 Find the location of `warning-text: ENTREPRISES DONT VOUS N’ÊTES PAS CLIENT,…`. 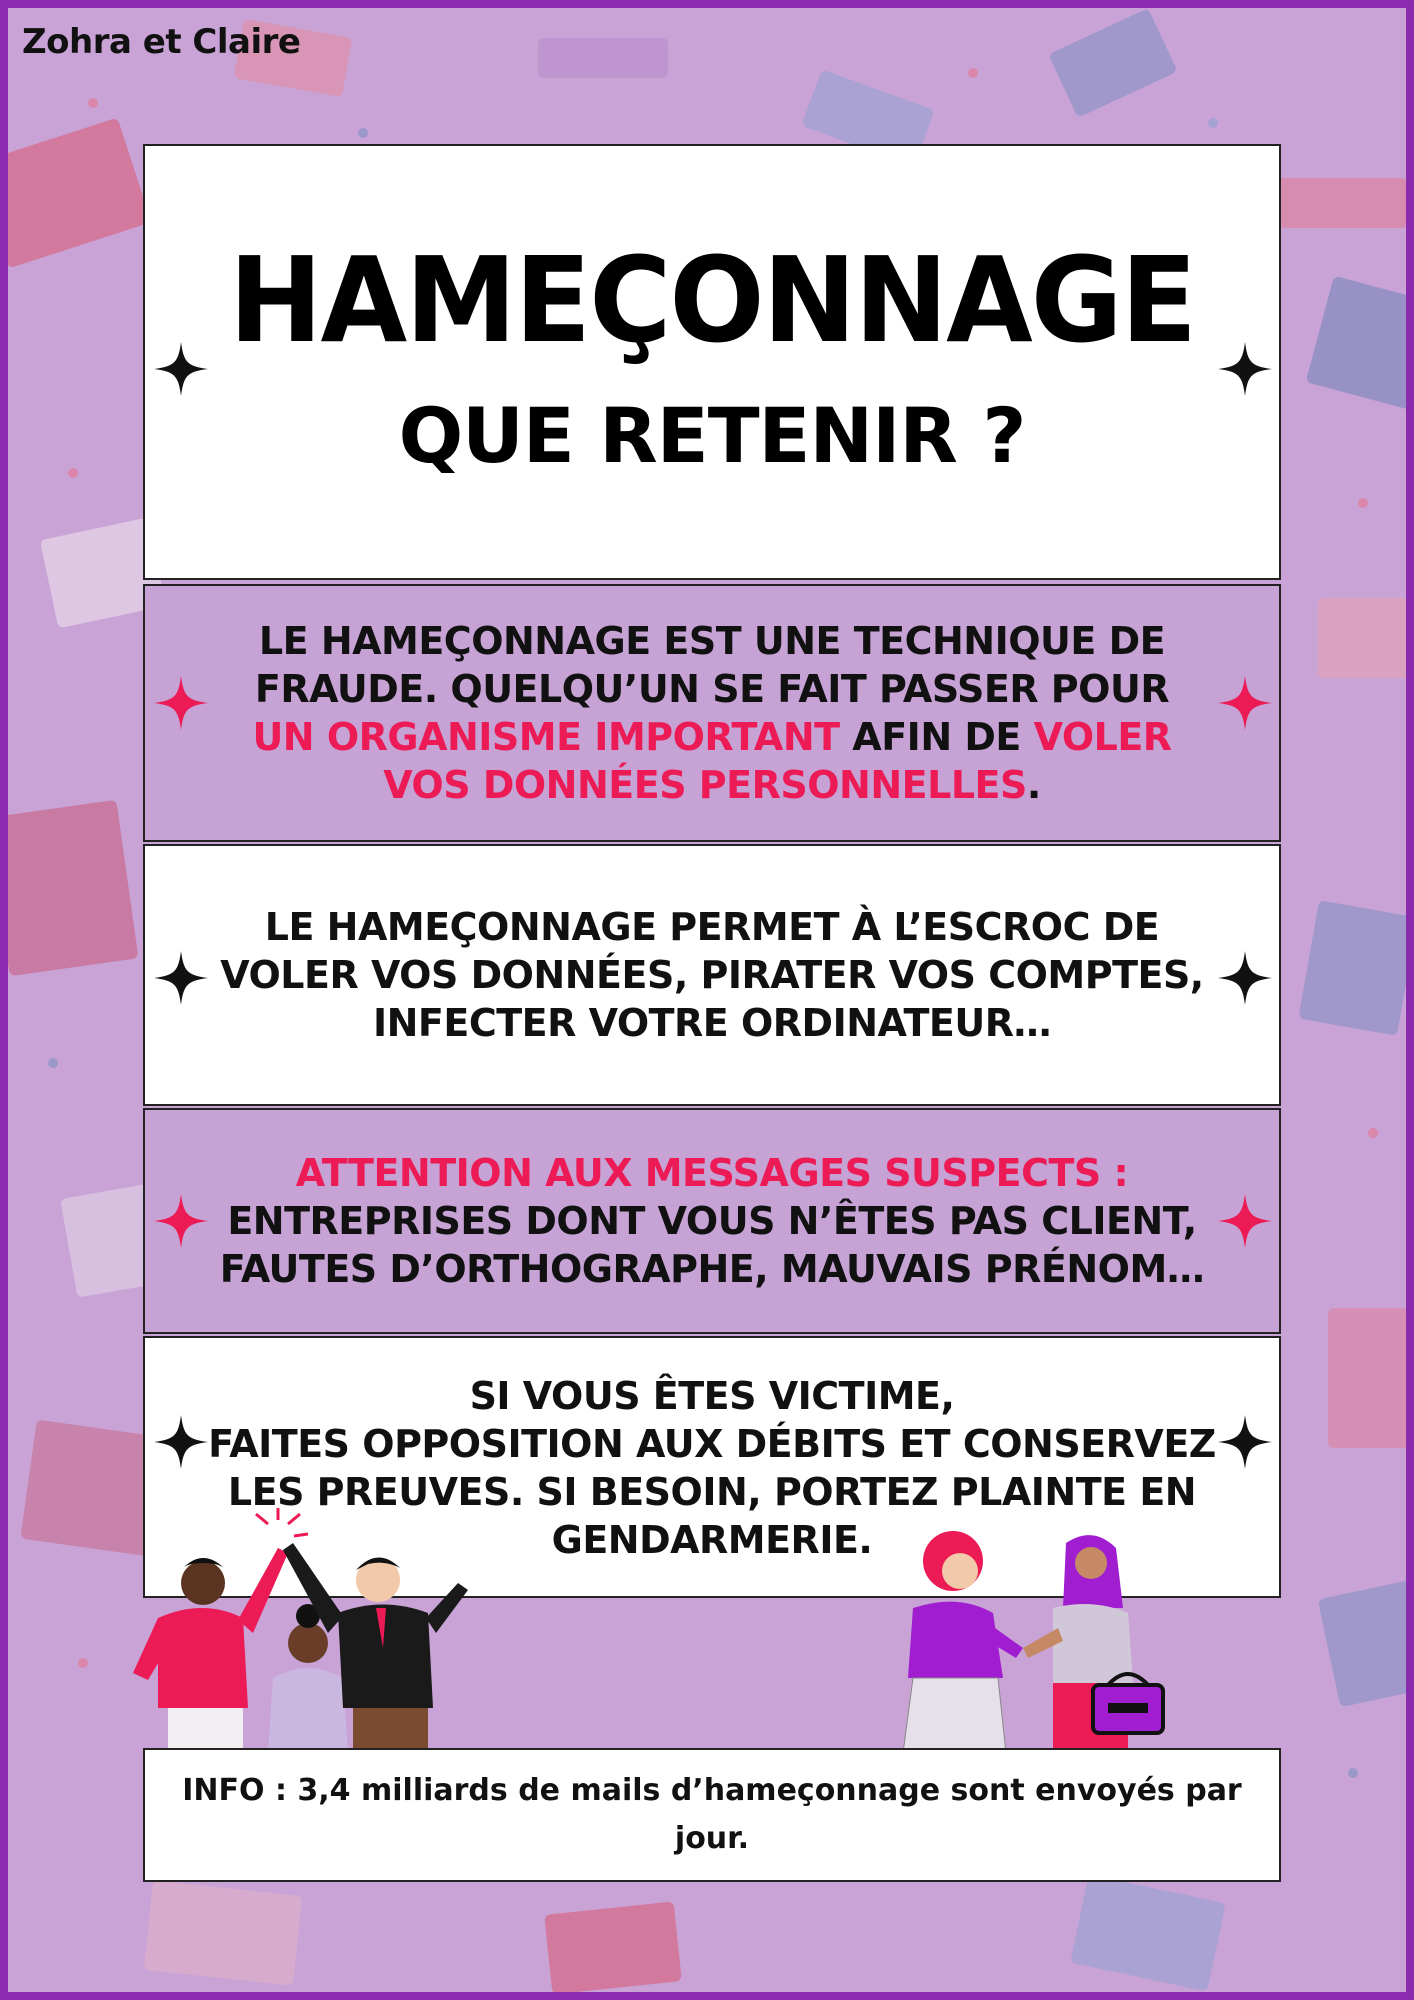

warning-text: ENTREPRISES DONT VOUS N’ÊTES PAS CLIENT,… is located at coordinates (712, 1245).